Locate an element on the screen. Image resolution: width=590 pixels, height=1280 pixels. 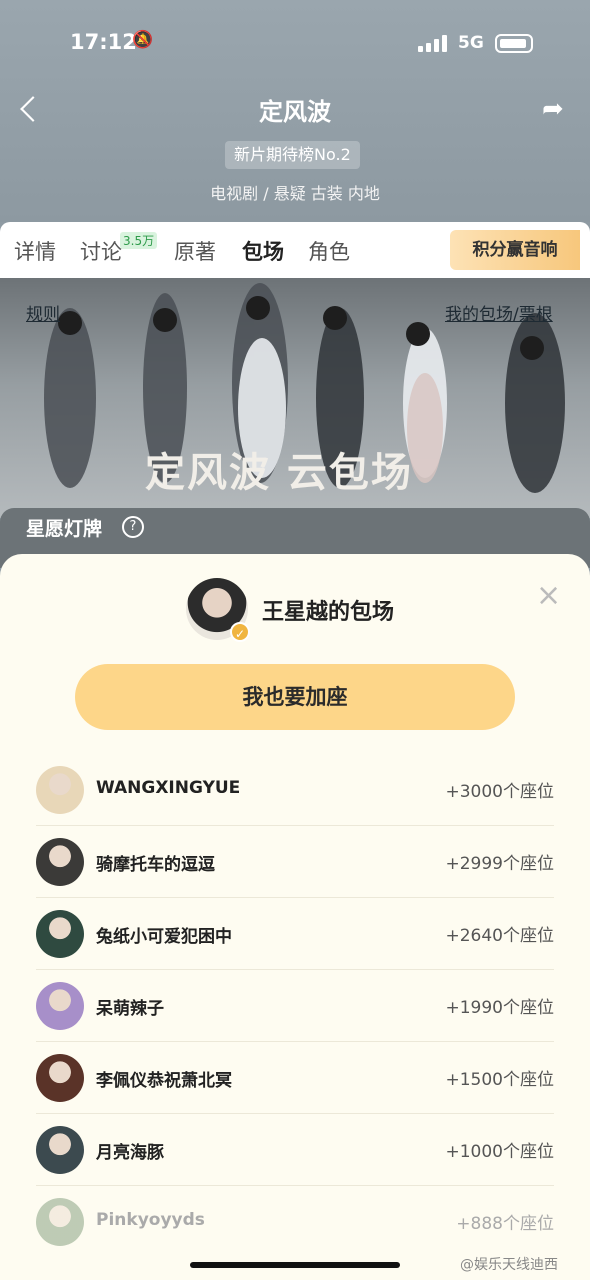
tab-discussion: 讨论 is located at coordinates (101, 251).